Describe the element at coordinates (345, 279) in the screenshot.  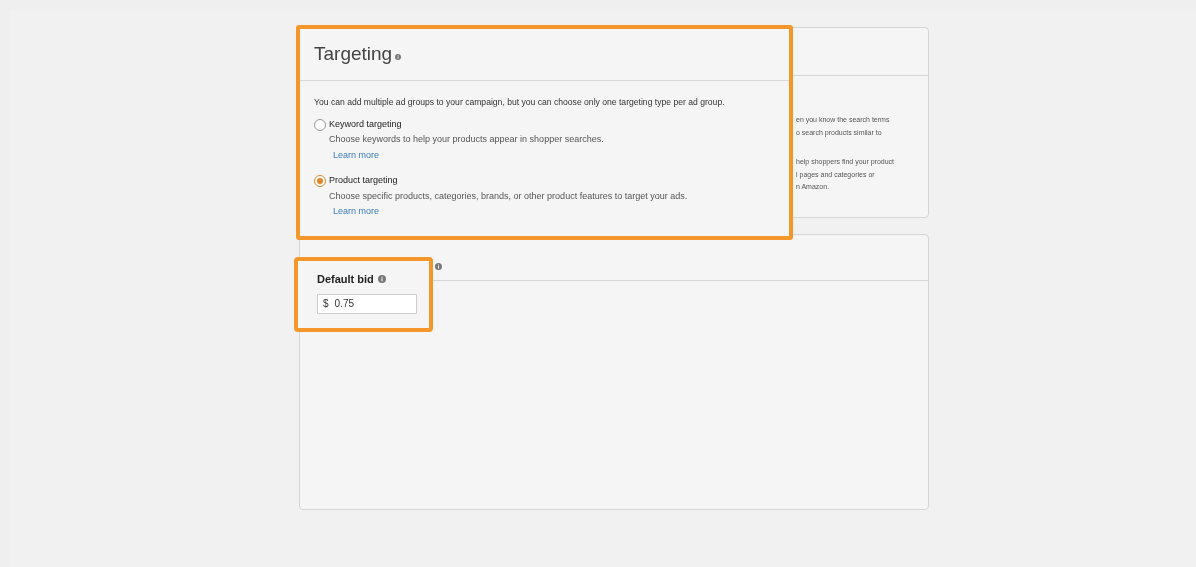
I see `field-label: Default bid` at that location.